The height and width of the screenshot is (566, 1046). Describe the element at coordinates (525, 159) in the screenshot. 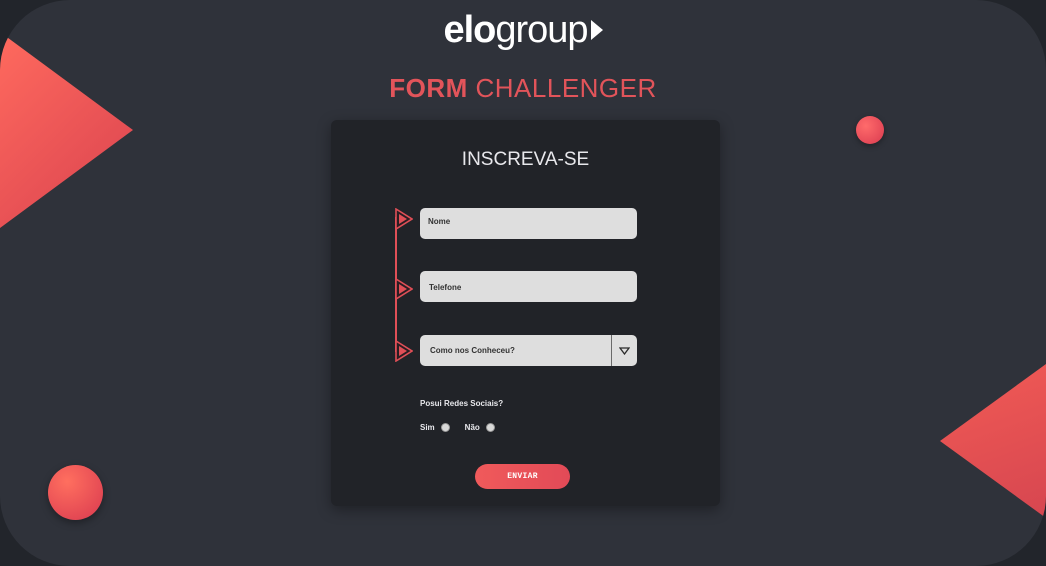

I see `form-title: INSCREVA-SE` at that location.